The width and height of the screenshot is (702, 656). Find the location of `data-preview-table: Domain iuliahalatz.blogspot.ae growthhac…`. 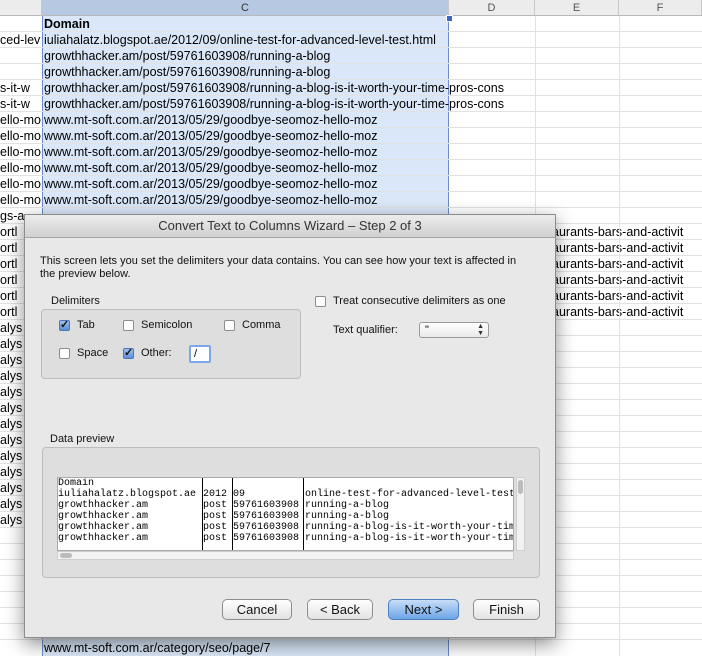

data-preview-table: Domain iuliahalatz.blogspot.ae growthhac… is located at coordinates (285, 514).